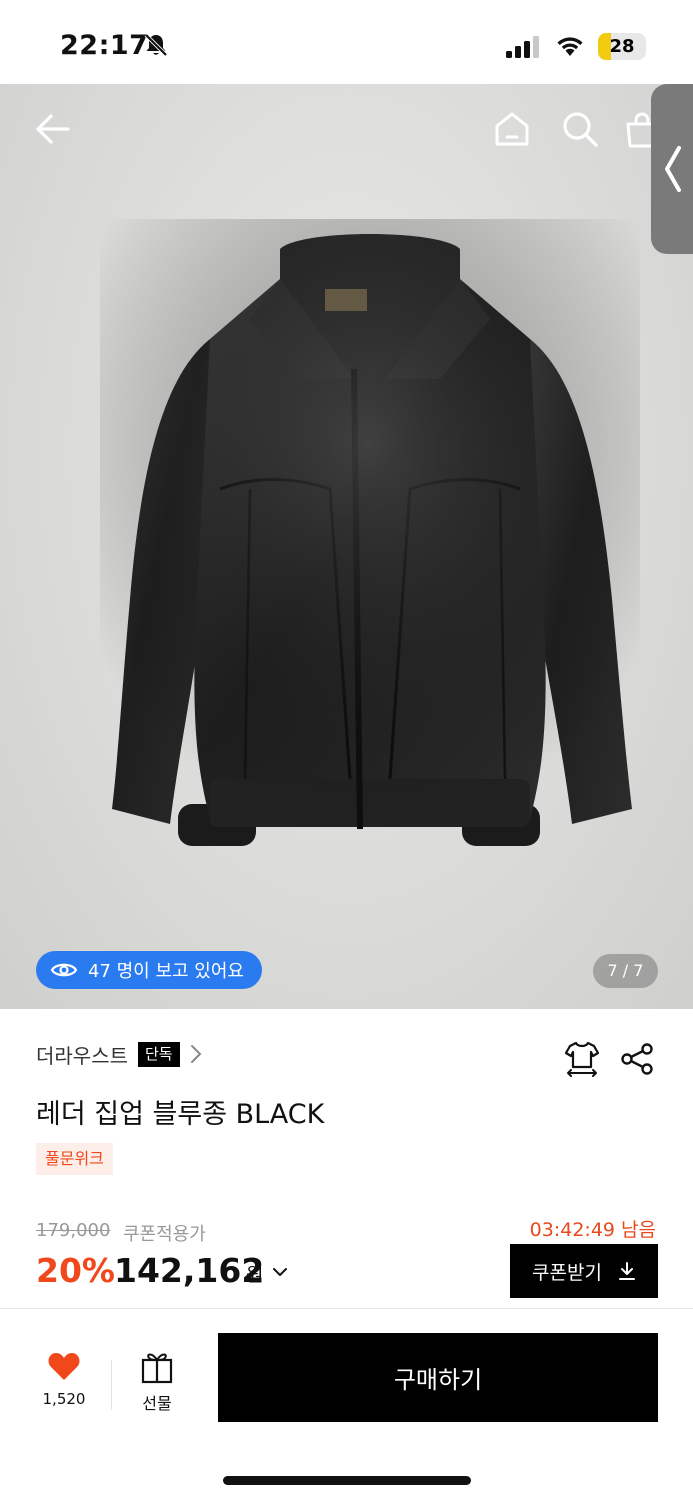  Describe the element at coordinates (580, 129) in the screenshot. I see `search-icon` at that location.